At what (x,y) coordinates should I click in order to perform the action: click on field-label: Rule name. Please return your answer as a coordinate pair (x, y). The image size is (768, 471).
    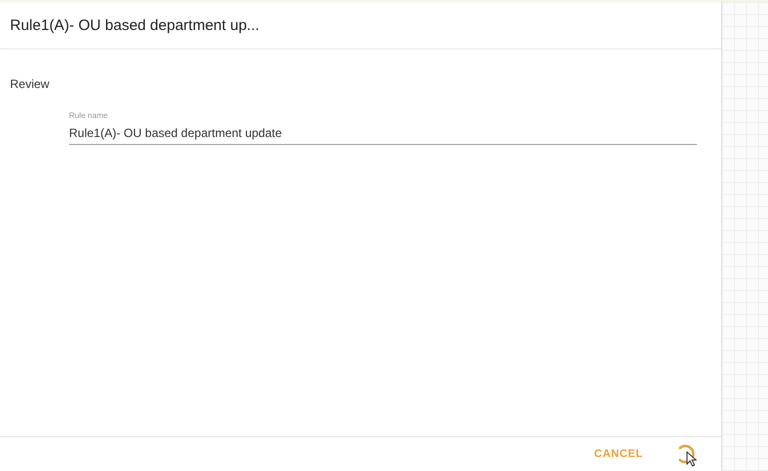
    Looking at the image, I should click on (88, 115).